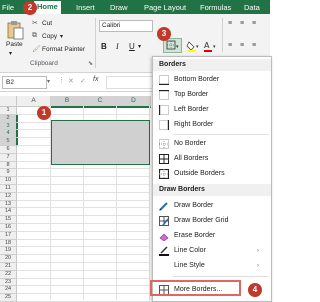 The image size is (320, 302). I want to click on font-color-button: A ▾, so click(210, 46).